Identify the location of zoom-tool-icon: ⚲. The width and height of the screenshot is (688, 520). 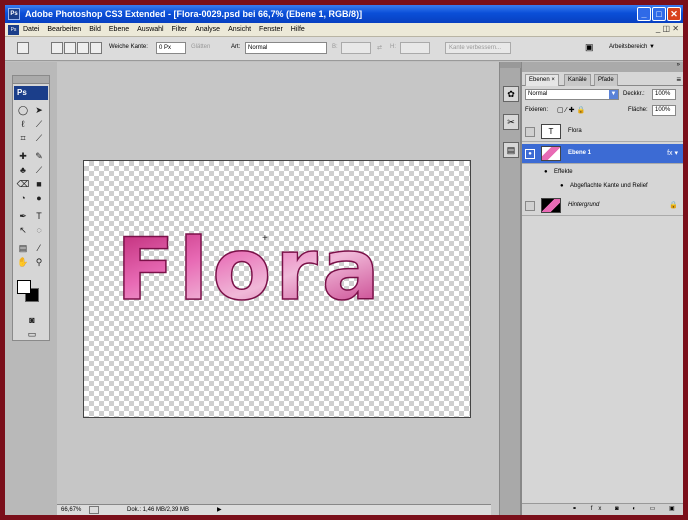
(39, 262).